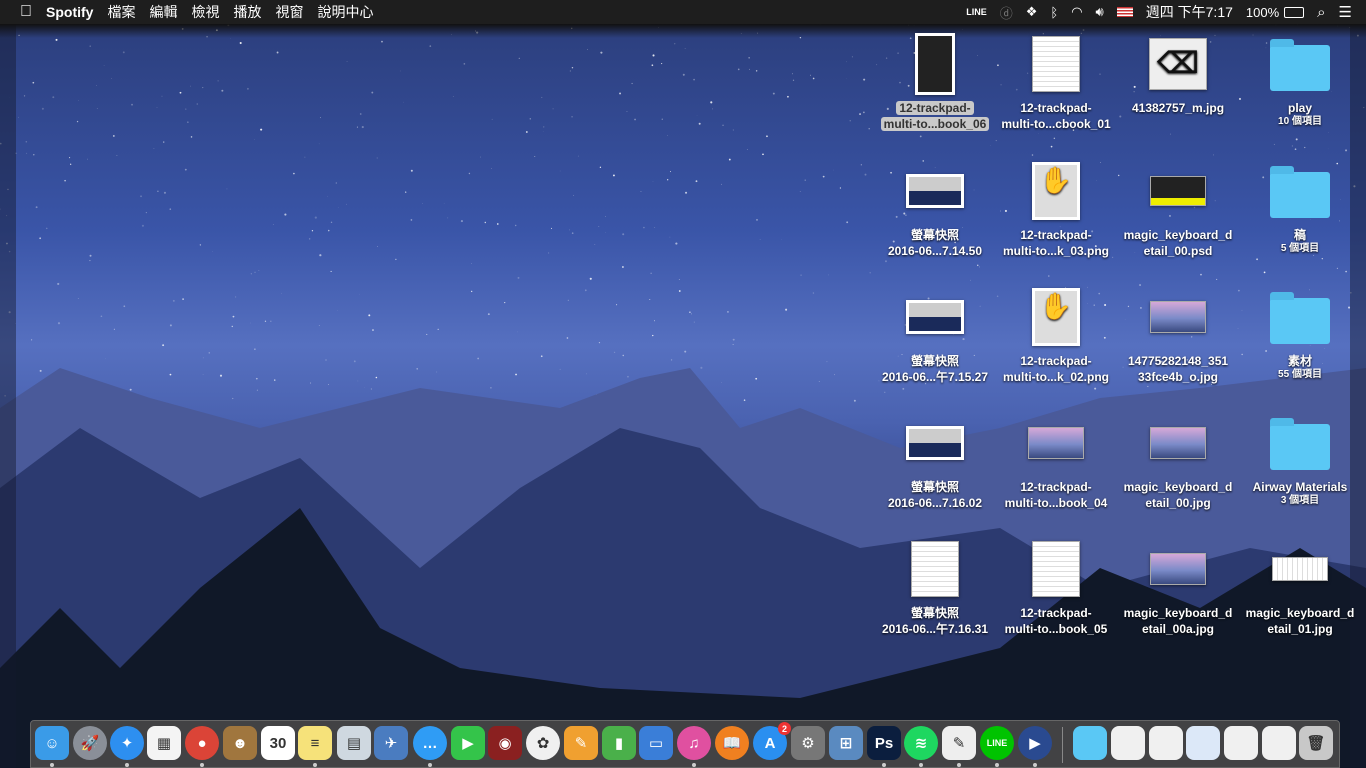  What do you see at coordinates (1300, 80) in the screenshot?
I see `desktop-icon: play 10 個項目` at bounding box center [1300, 80].